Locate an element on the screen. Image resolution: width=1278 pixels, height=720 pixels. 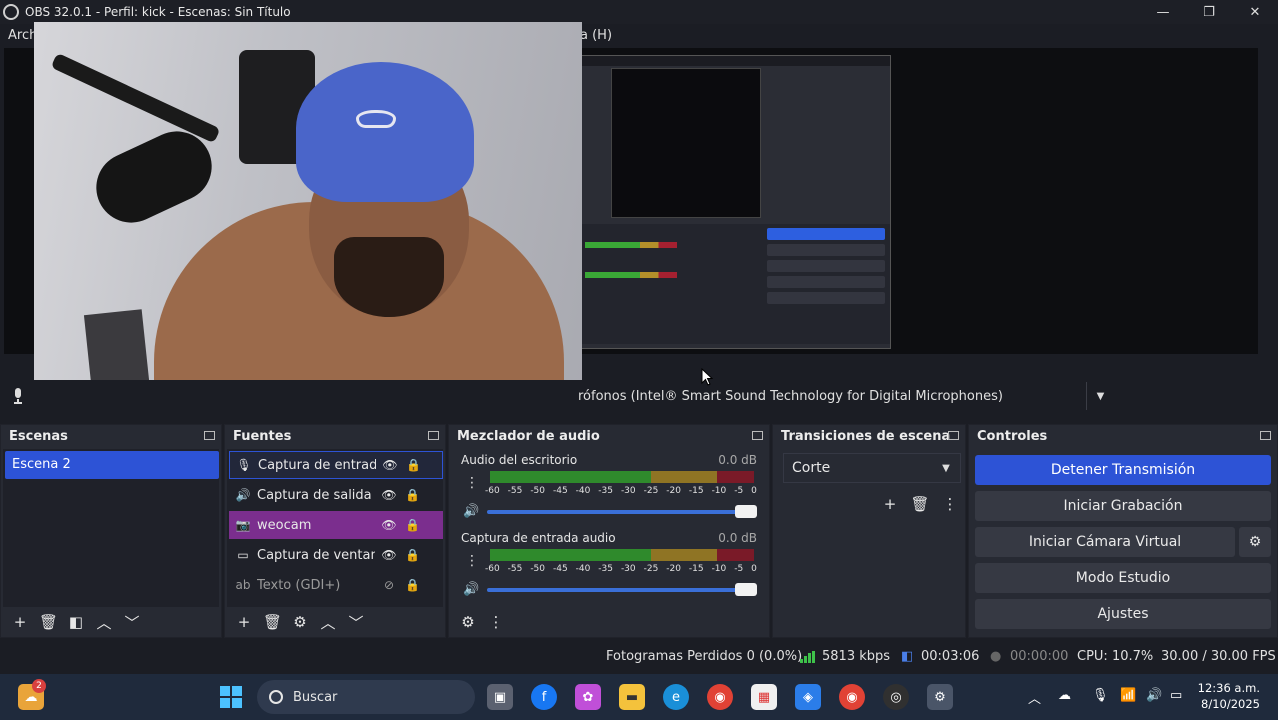
webcam-person-cap is located at coordinates (385, 132).